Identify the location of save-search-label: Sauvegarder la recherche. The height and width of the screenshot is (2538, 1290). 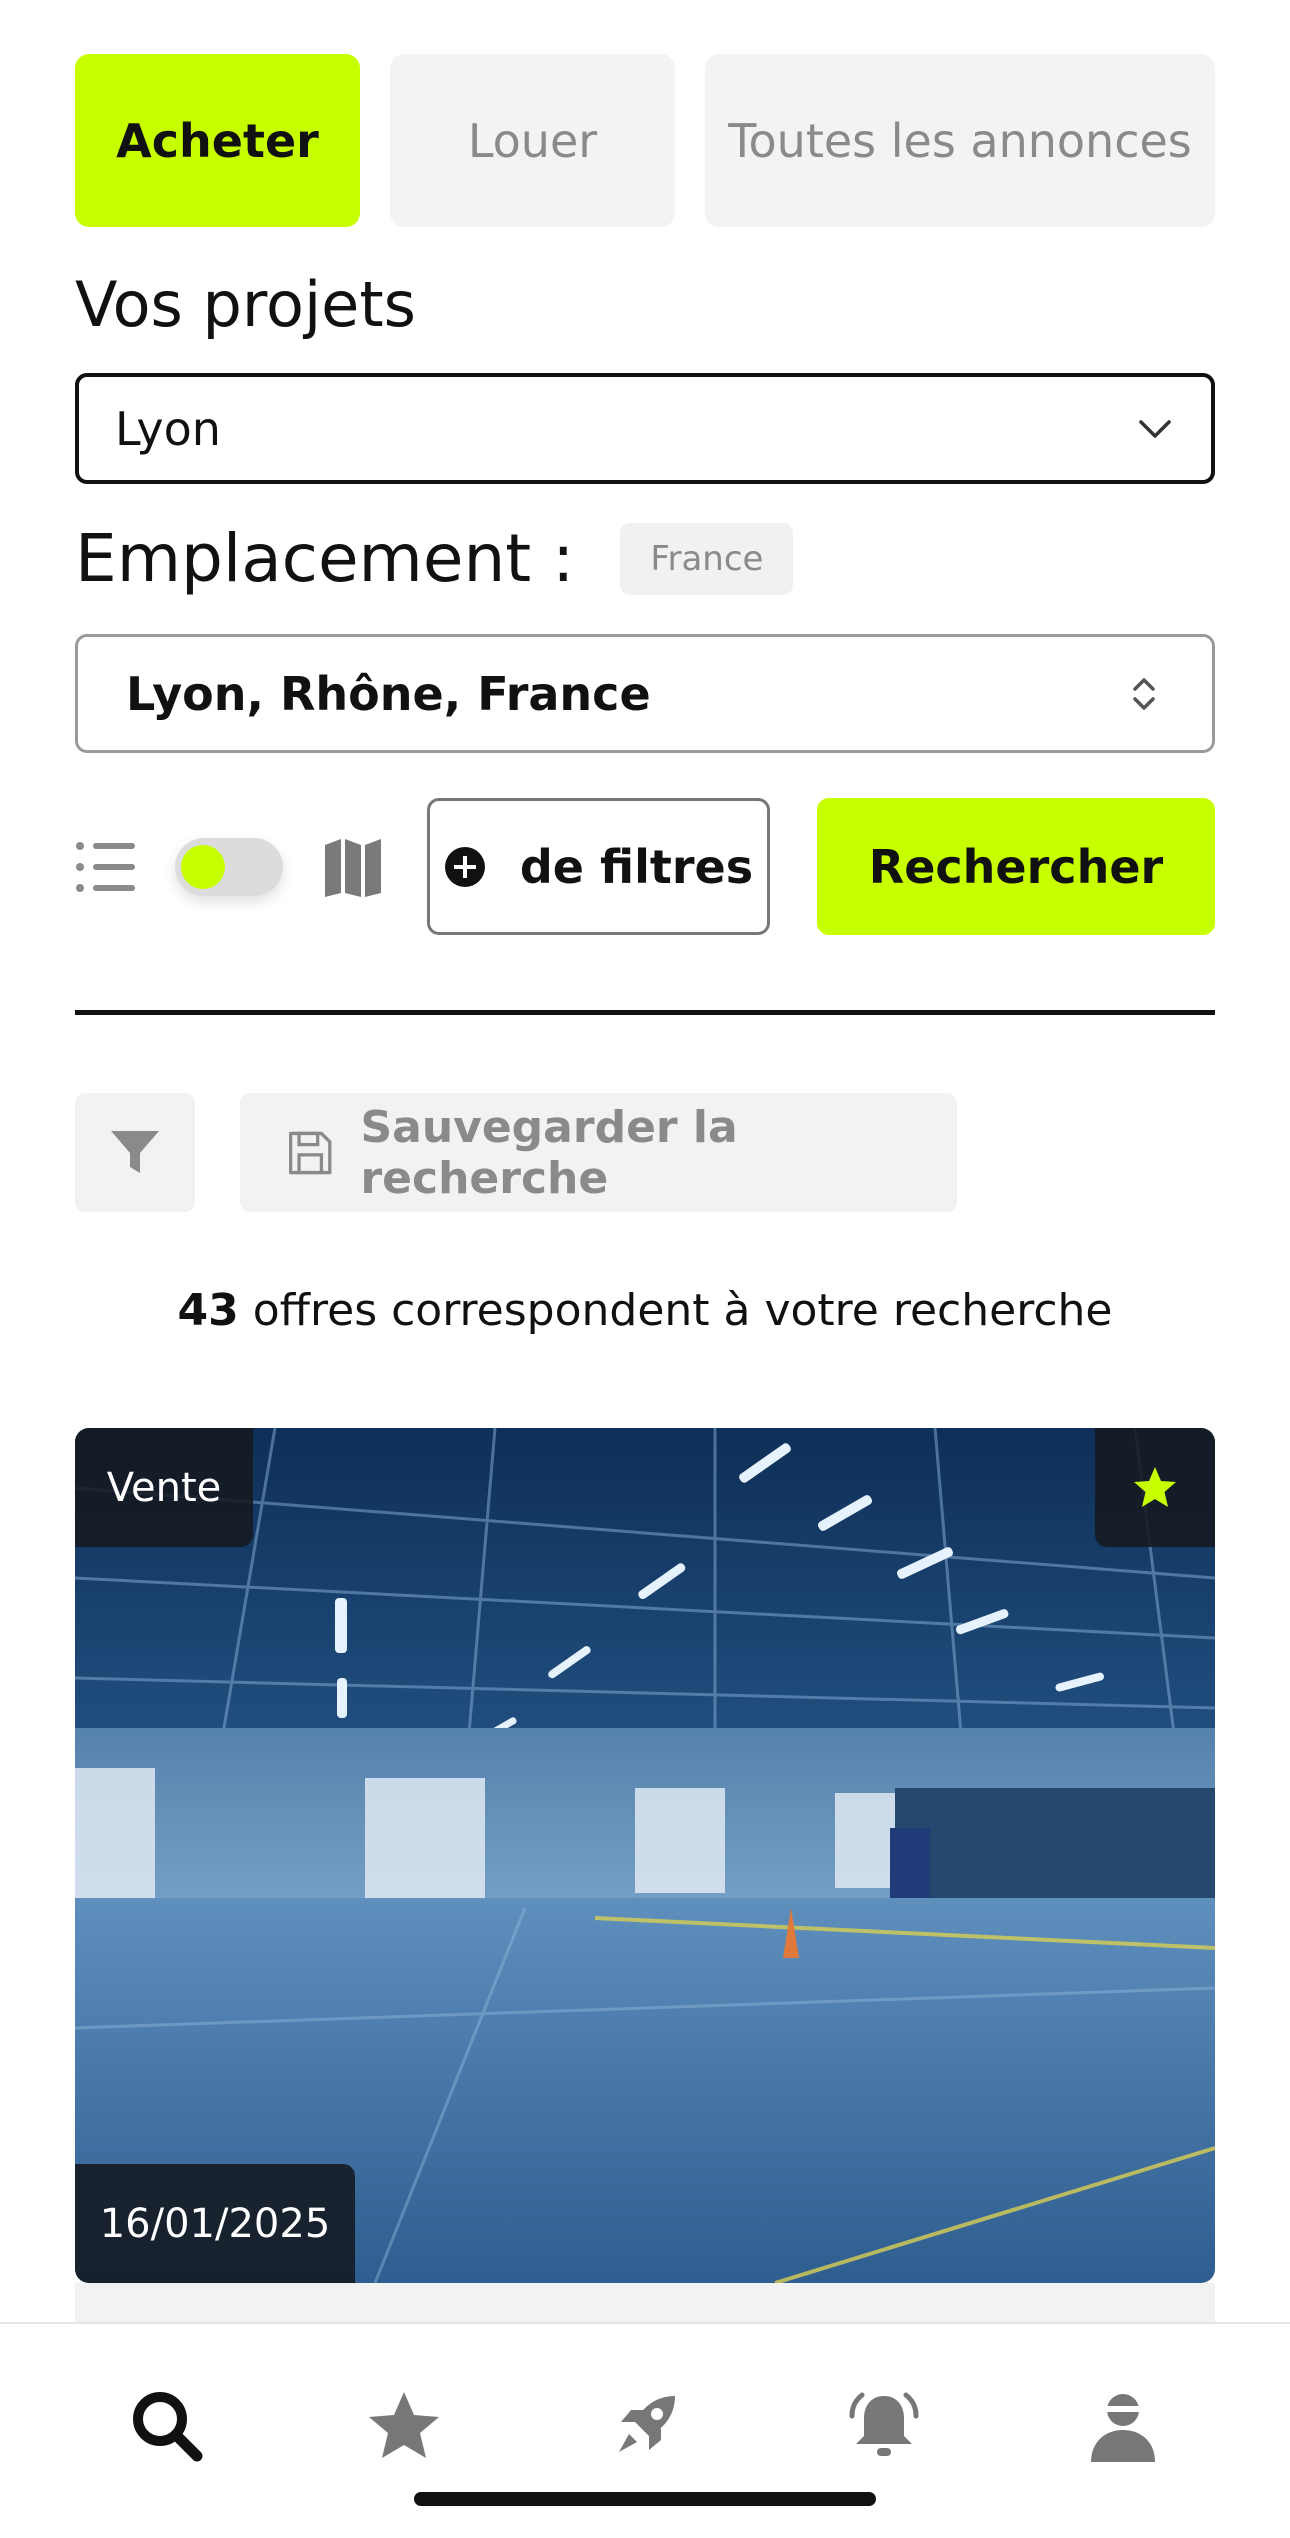
(549, 1152).